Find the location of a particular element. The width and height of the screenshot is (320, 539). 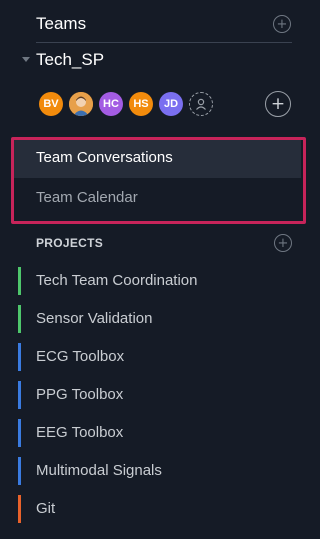

member-avatar-photo is located at coordinates (81, 104).